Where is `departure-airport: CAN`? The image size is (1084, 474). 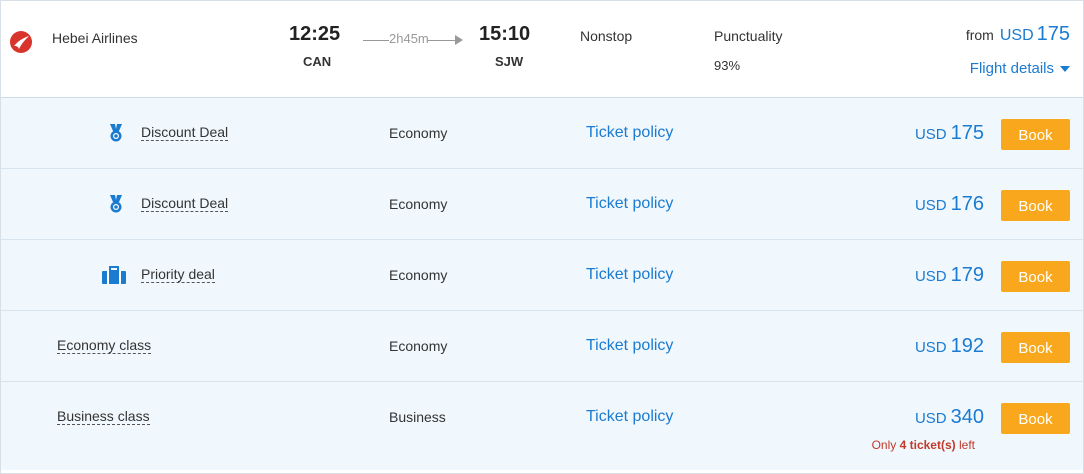 departure-airport: CAN is located at coordinates (317, 61).